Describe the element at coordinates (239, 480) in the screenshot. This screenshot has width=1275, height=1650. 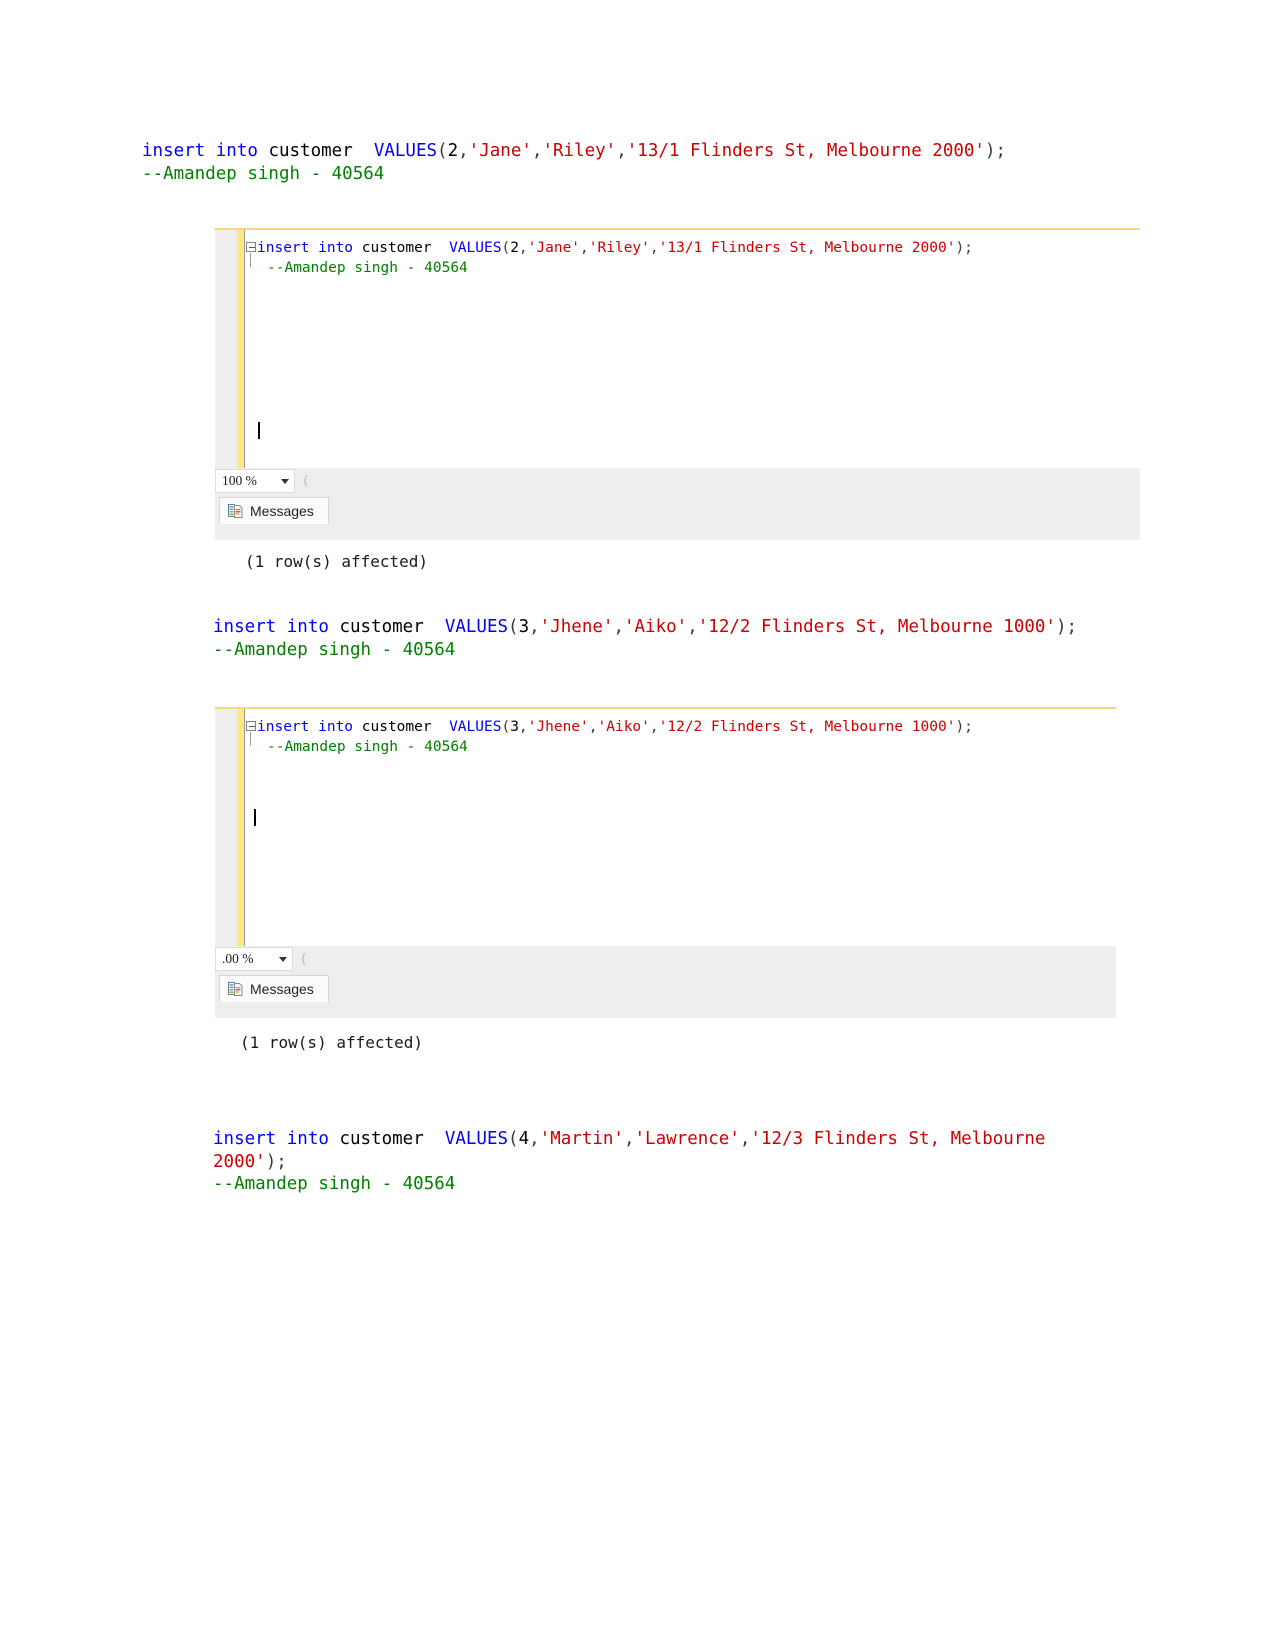
I see `zoom-level-value: 100 %` at that location.